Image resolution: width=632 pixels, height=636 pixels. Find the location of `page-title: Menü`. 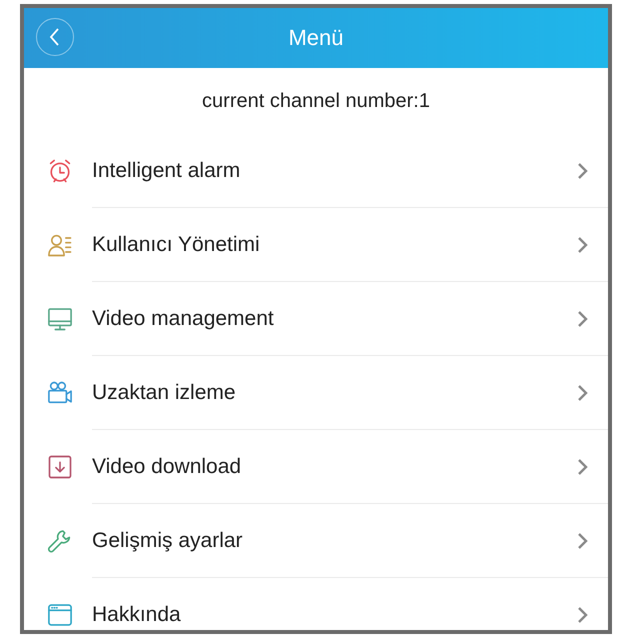

page-title: Menü is located at coordinates (316, 38).